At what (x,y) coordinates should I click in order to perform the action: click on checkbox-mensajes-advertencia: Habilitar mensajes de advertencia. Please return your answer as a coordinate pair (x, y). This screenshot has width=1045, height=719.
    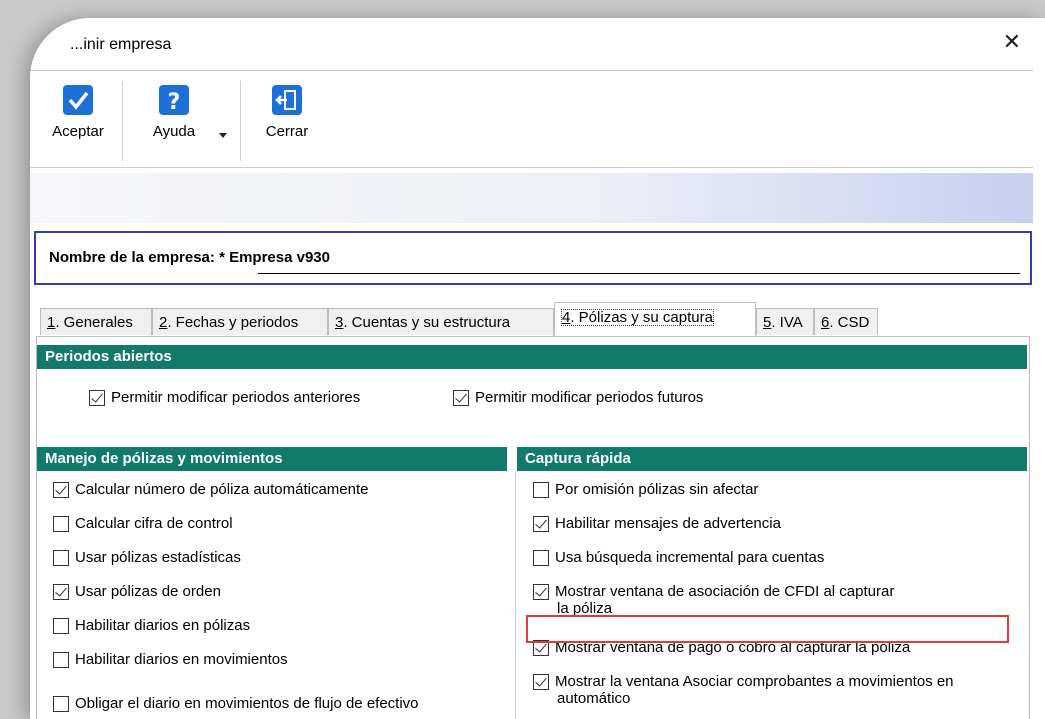
    Looking at the image, I should click on (657, 523).